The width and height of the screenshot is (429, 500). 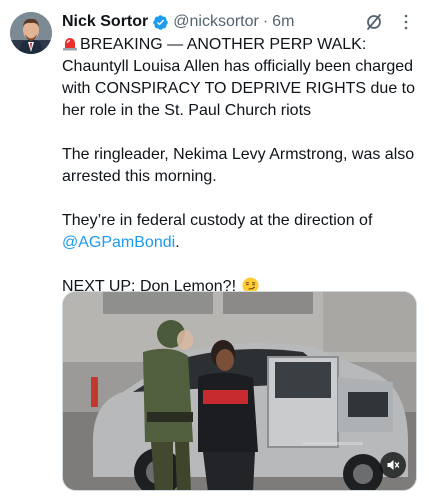 What do you see at coordinates (216, 22) in the screenshot?
I see `author-handle: @nicksortor` at bounding box center [216, 22].